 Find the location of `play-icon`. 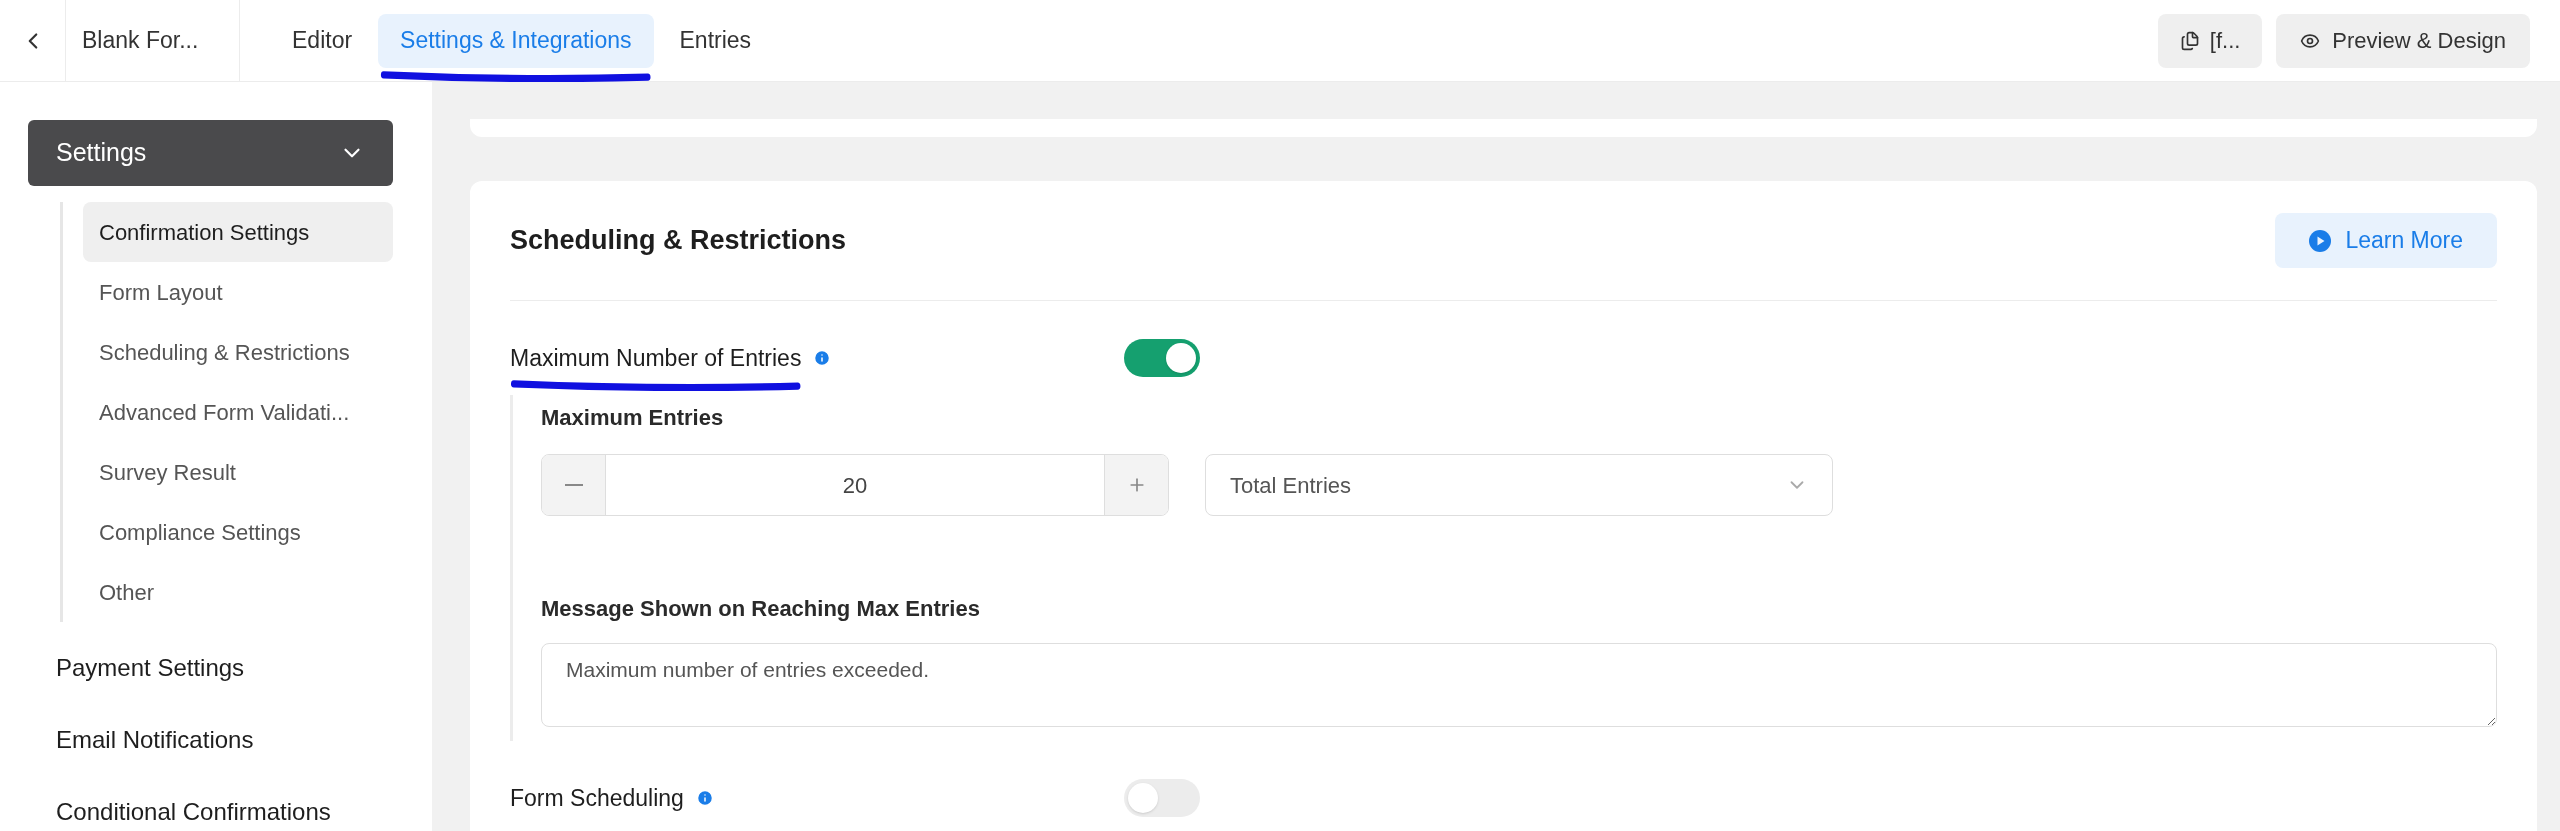

play-icon is located at coordinates (2320, 240).